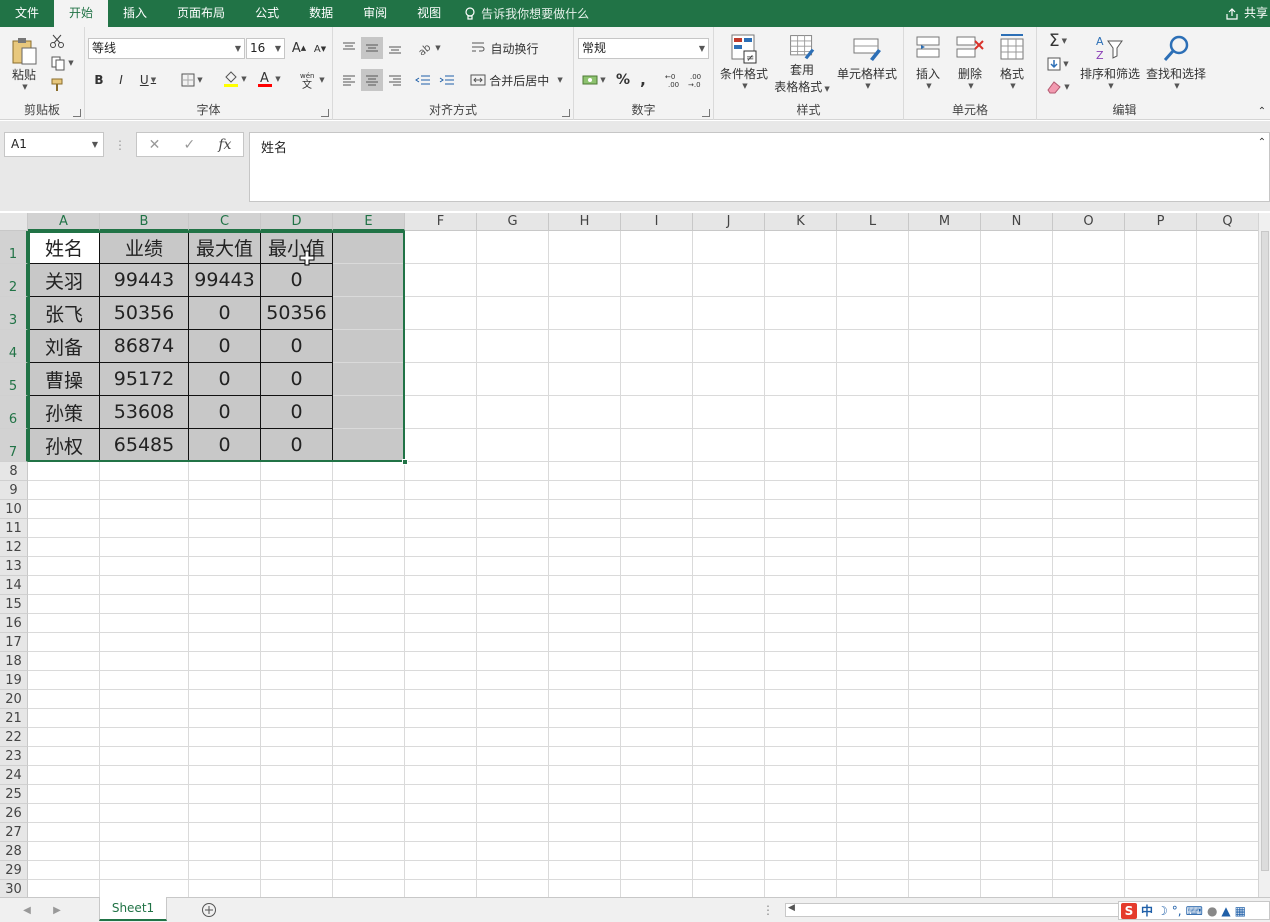  Describe the element at coordinates (320, 49) in the screenshot. I see `shrink-font-button: A ▼` at that location.